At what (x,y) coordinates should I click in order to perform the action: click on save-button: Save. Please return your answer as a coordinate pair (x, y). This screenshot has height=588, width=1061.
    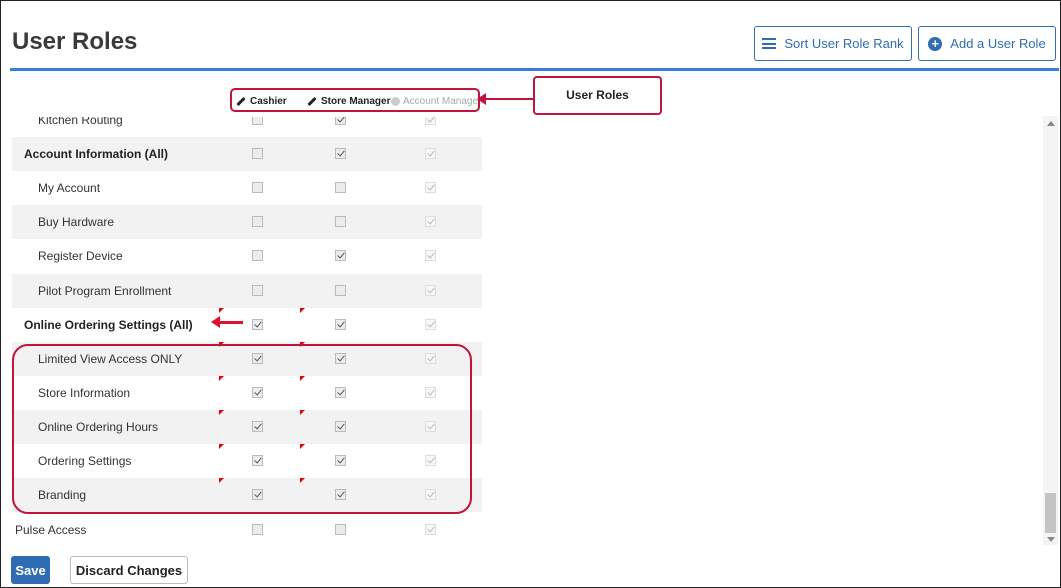
    Looking at the image, I should click on (30, 570).